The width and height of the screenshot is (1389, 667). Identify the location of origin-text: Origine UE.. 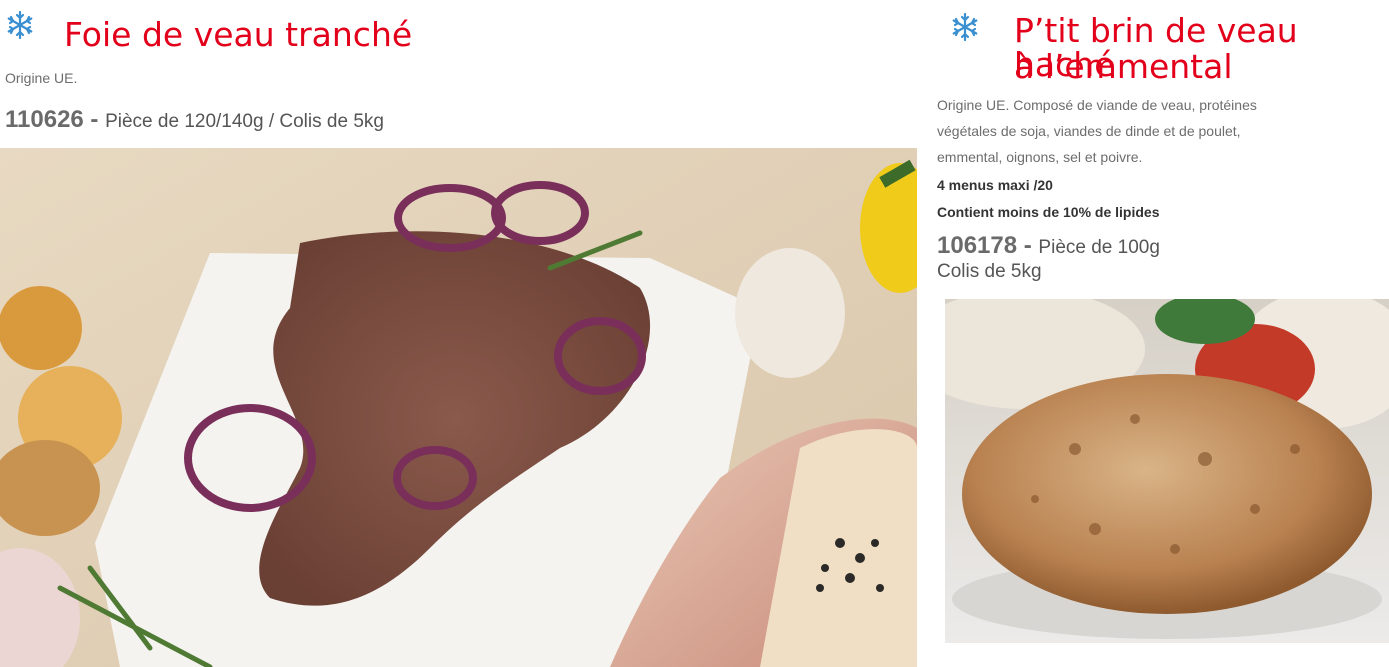
(41, 78).